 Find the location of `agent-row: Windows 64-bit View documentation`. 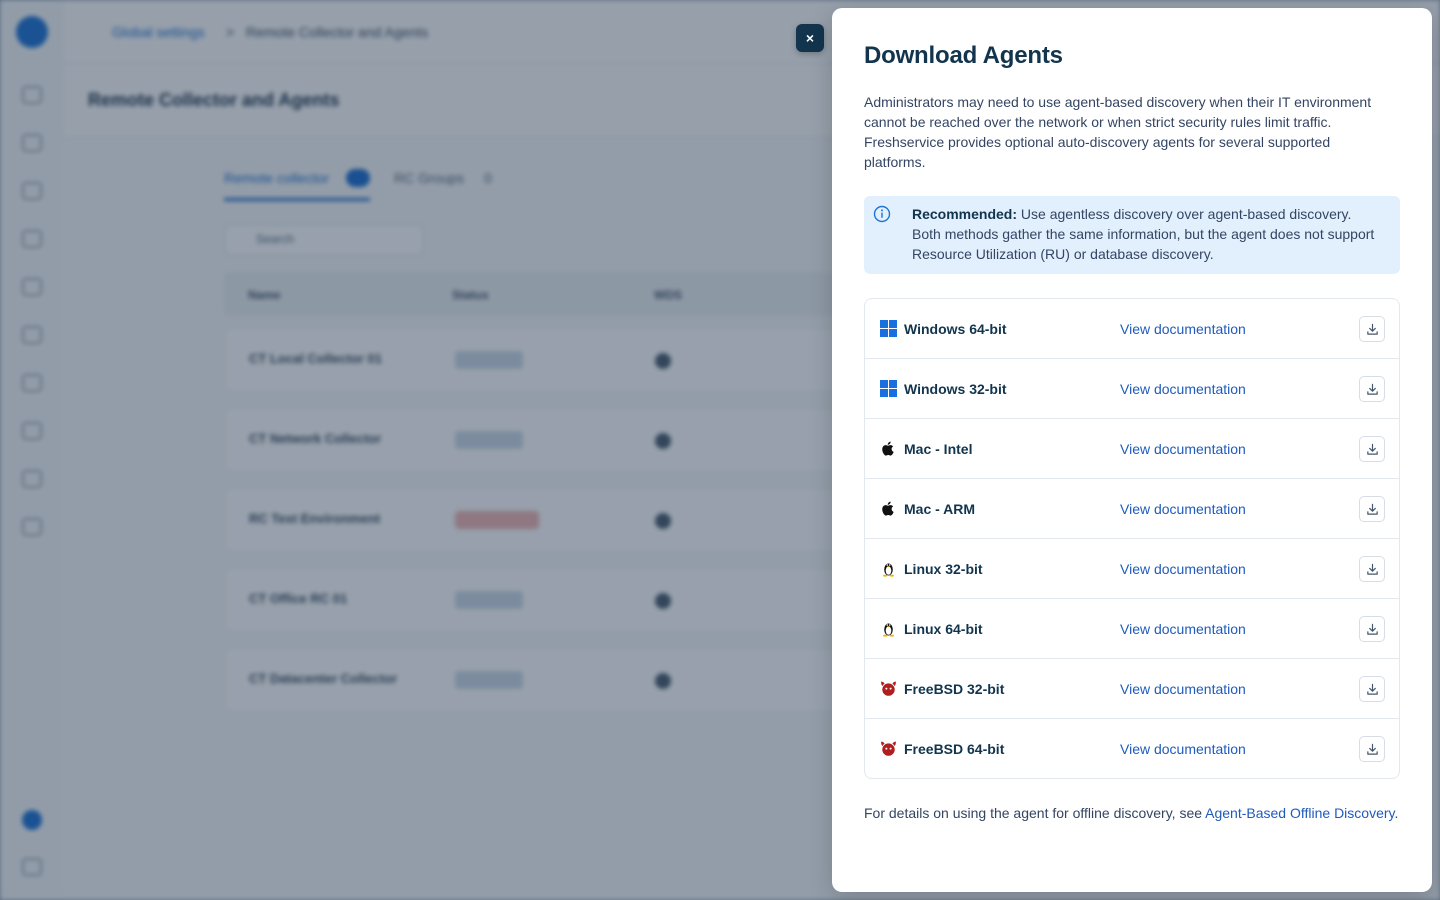

agent-row: Windows 64-bit View documentation is located at coordinates (1132, 329).